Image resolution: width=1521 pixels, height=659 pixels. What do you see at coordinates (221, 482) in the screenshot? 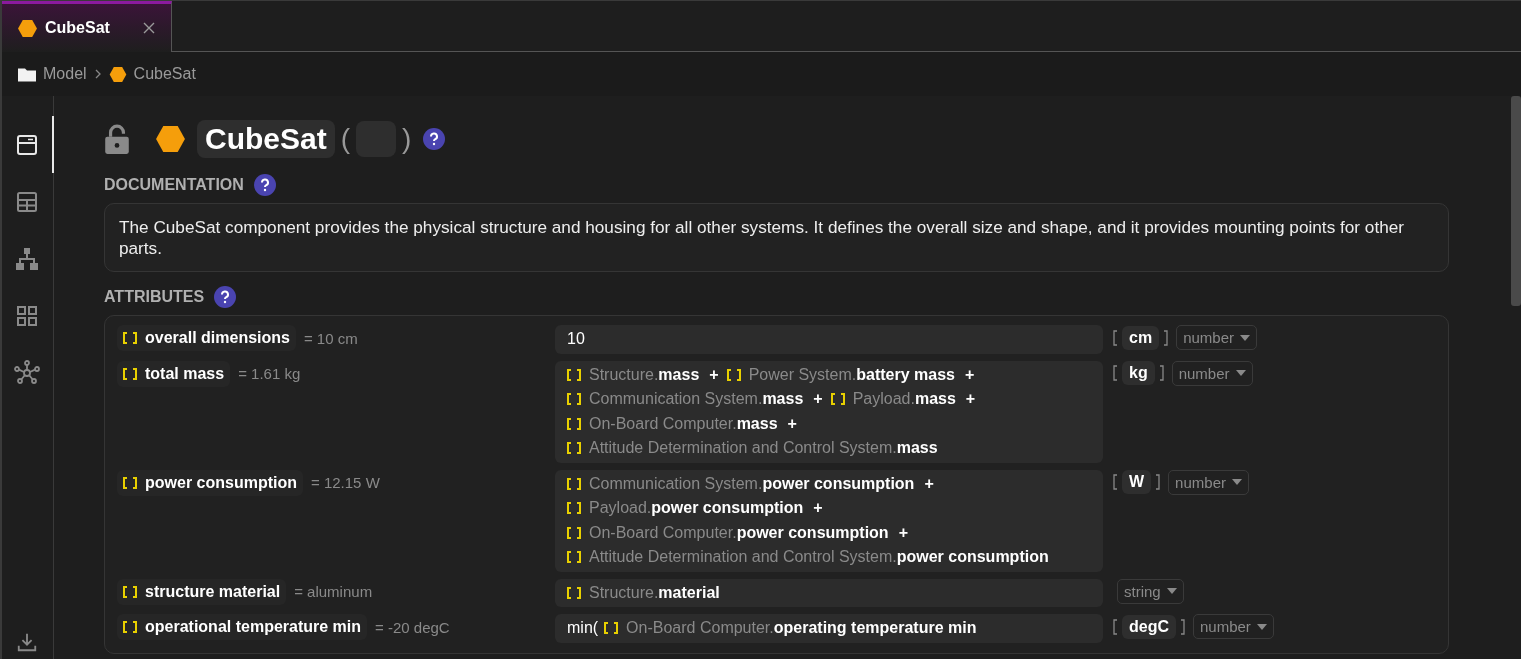
I see `attribute-name: power consumption` at bounding box center [221, 482].